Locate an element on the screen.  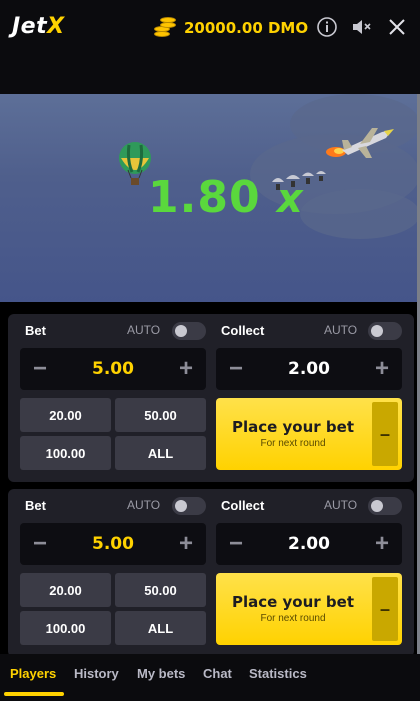
tab-statistics: Statistics is located at coordinates (278, 673).